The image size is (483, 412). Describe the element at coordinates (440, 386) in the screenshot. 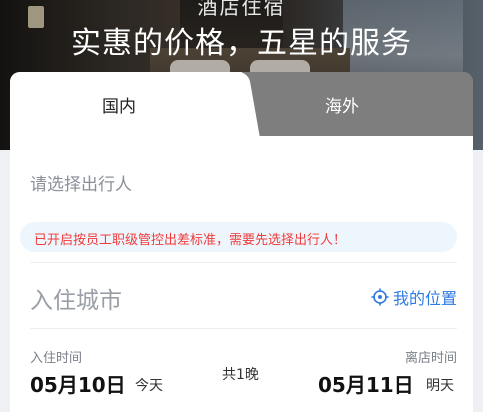

I see `checkout-day: 明天` at that location.